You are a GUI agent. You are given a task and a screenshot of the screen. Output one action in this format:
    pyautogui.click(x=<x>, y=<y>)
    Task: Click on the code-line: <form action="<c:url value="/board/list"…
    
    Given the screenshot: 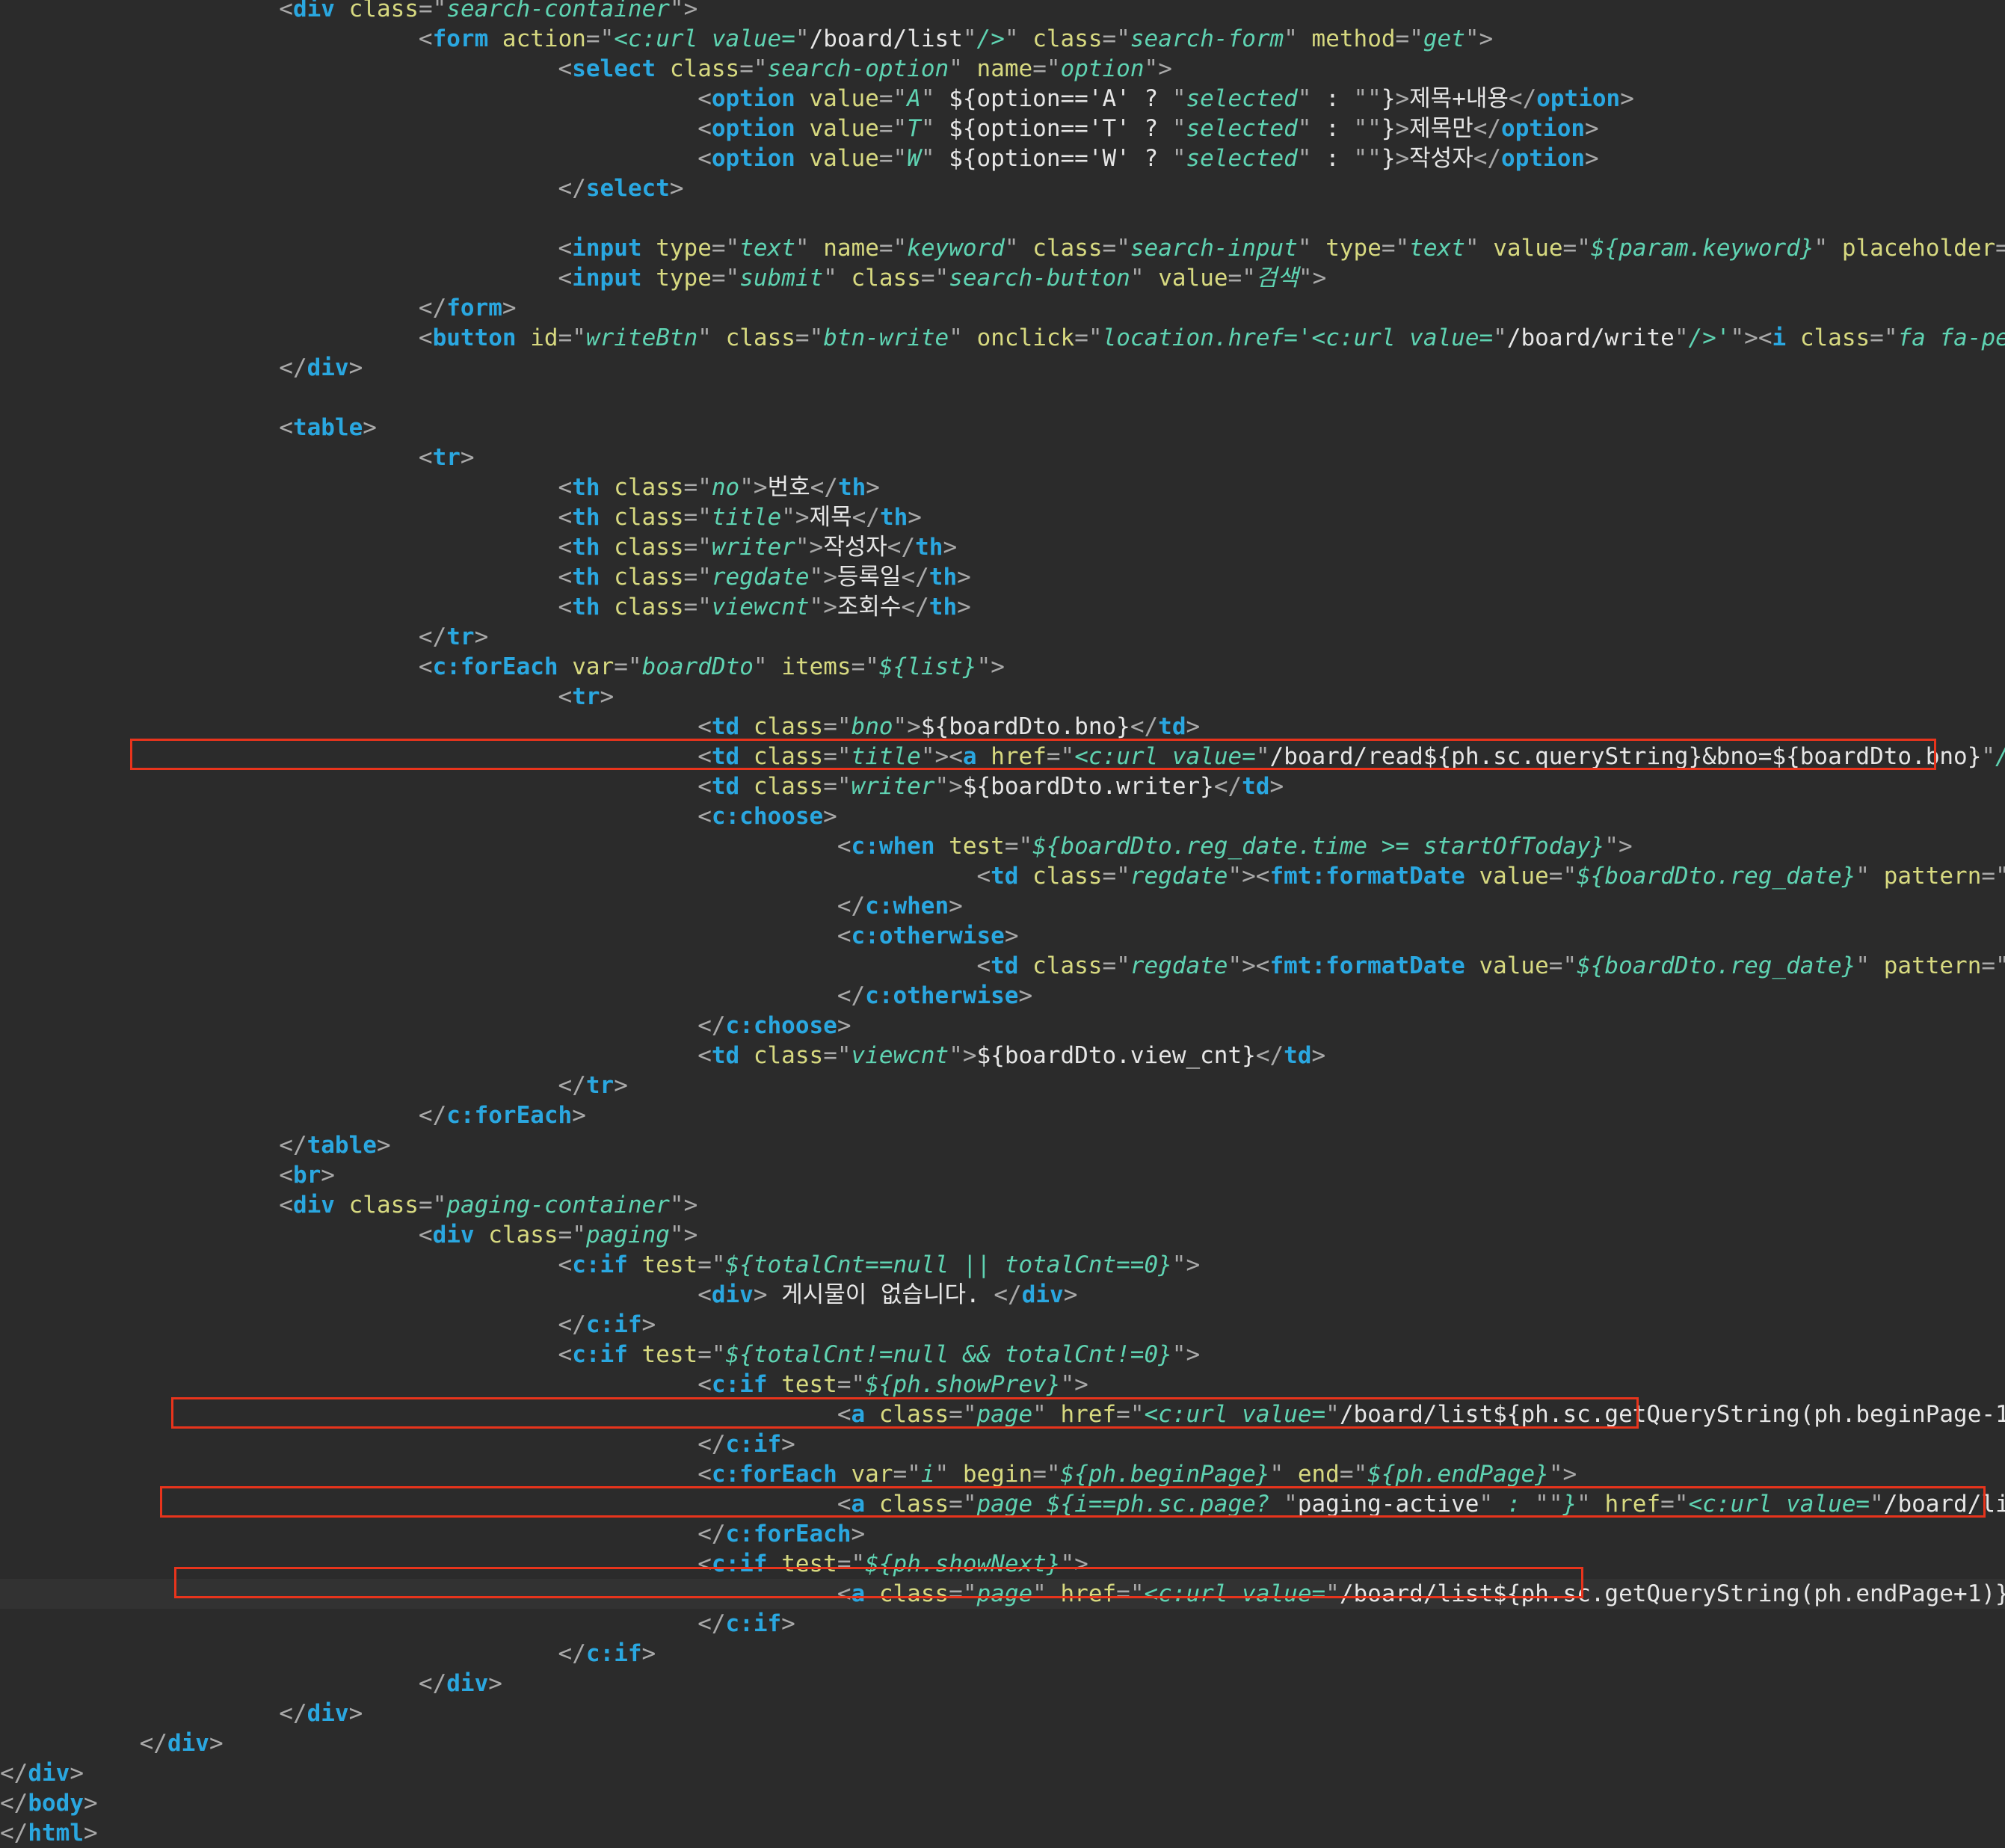 What is the action you would take?
    pyautogui.click(x=1002, y=39)
    